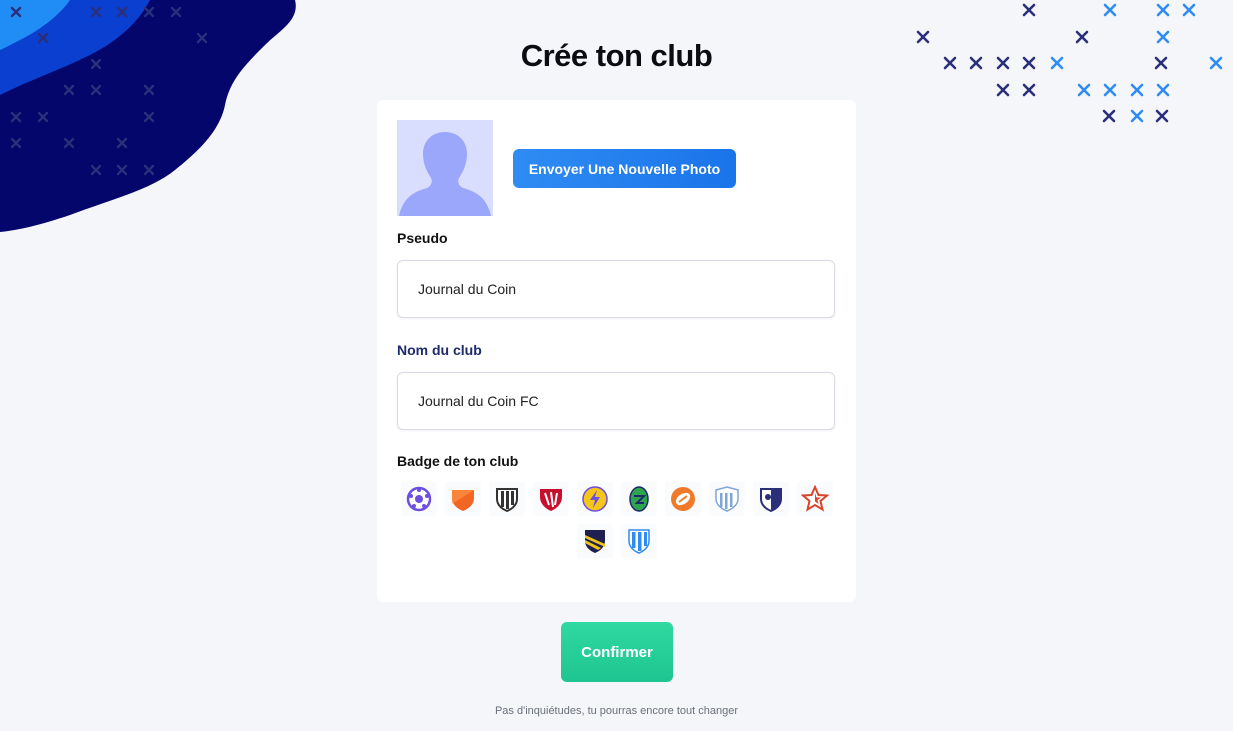 This screenshot has width=1233, height=731. I want to click on badge-star-red-icon, so click(814, 498).